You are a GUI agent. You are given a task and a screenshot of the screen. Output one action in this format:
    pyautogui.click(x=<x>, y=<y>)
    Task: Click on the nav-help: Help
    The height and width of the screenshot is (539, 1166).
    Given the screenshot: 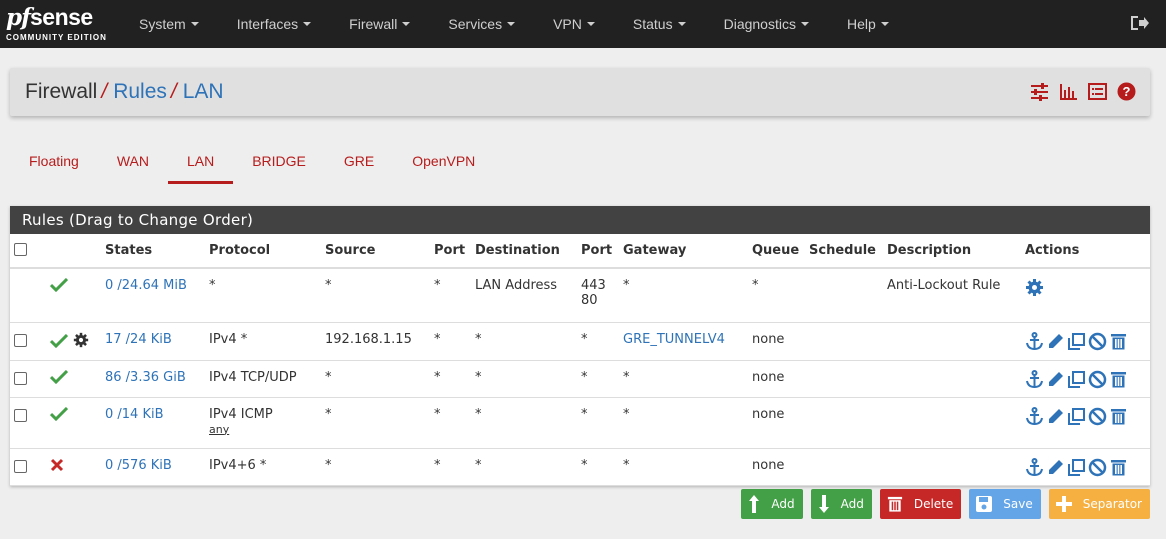 What is the action you would take?
    pyautogui.click(x=868, y=24)
    